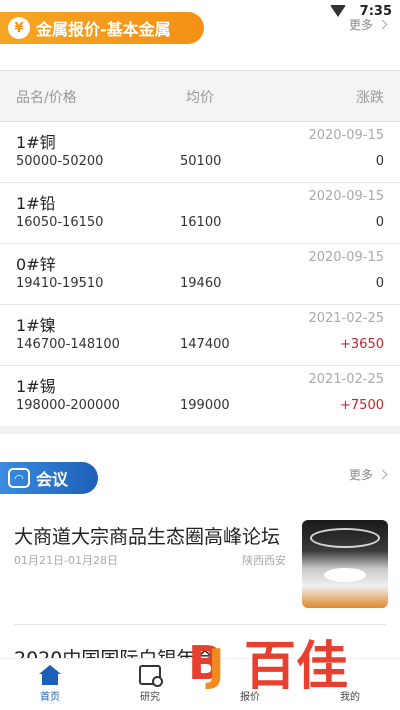 The width and height of the screenshot is (400, 710). I want to click on price-range: 50000-50200, so click(60, 161).